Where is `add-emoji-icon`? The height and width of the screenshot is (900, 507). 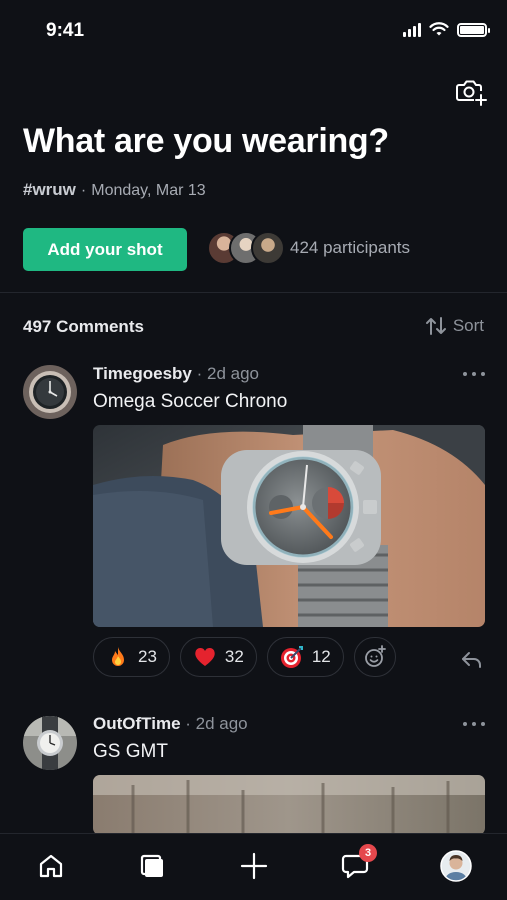
add-emoji-icon is located at coordinates (375, 656).